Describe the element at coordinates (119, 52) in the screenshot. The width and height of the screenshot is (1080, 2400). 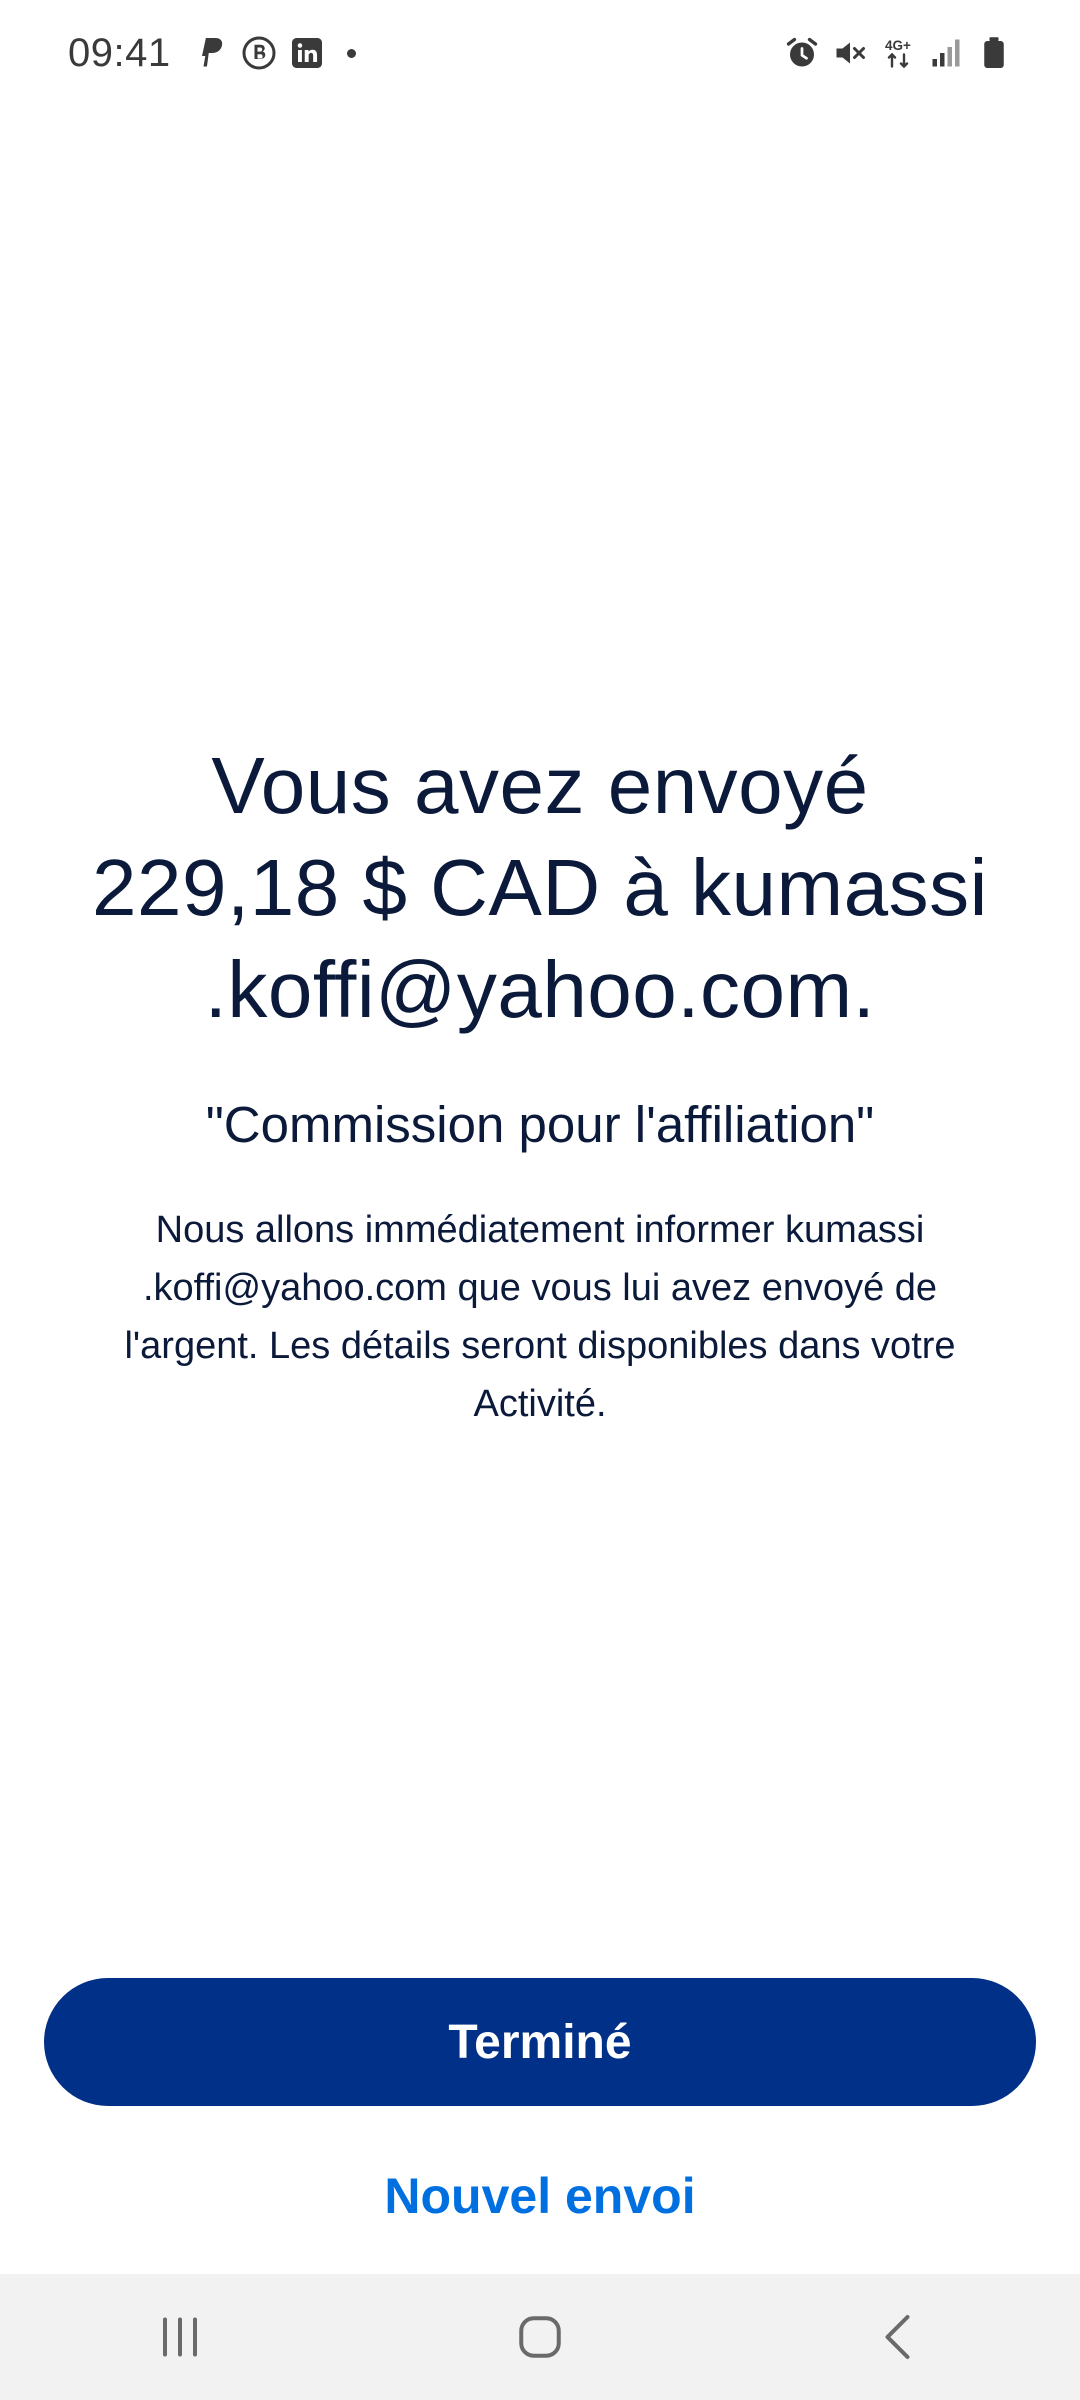
I see `status-time: 09:41` at that location.